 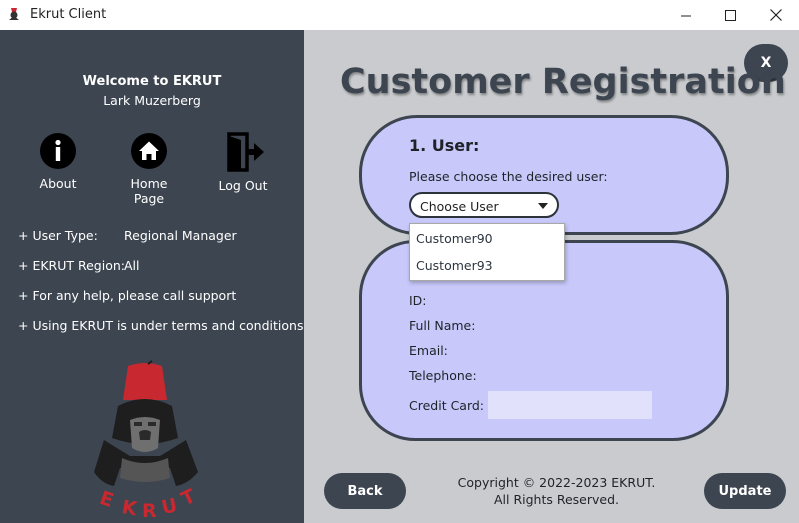 I want to click on nav-about-label: About, so click(x=58, y=183).